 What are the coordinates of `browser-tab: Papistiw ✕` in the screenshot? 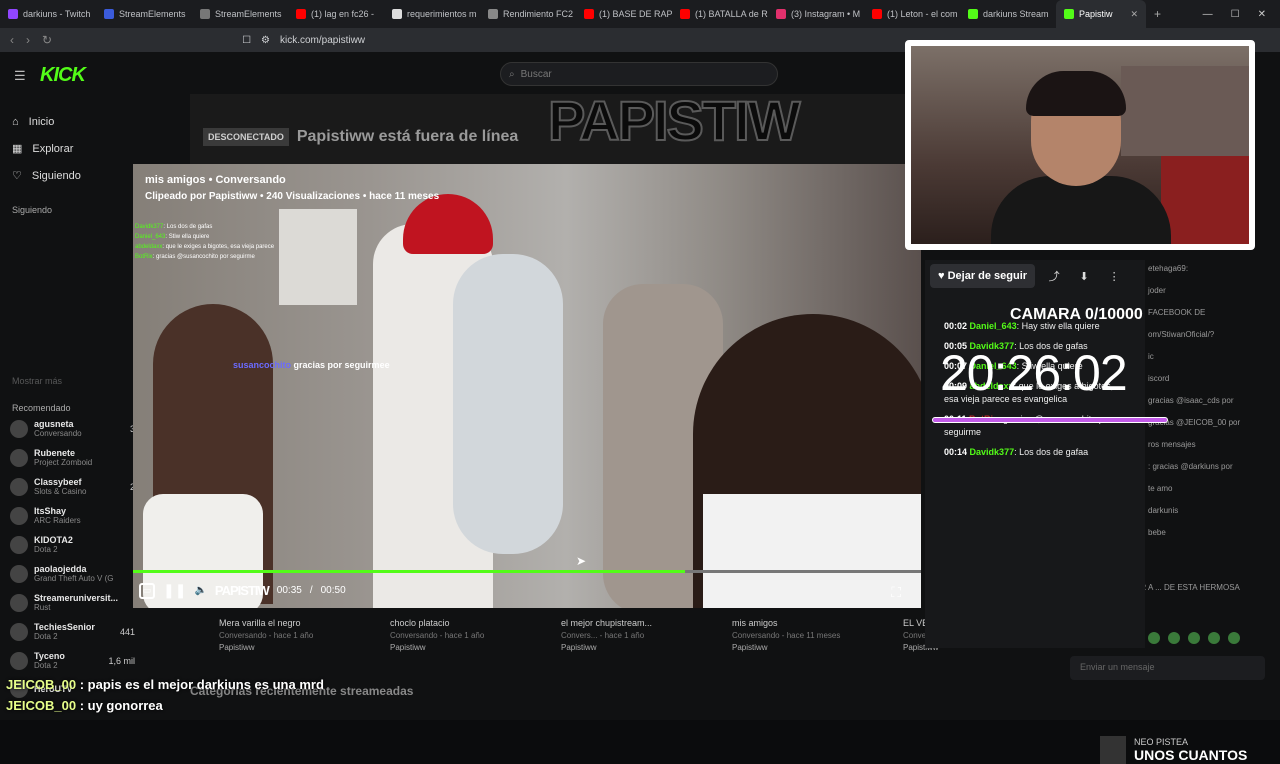 It's located at (1101, 14).